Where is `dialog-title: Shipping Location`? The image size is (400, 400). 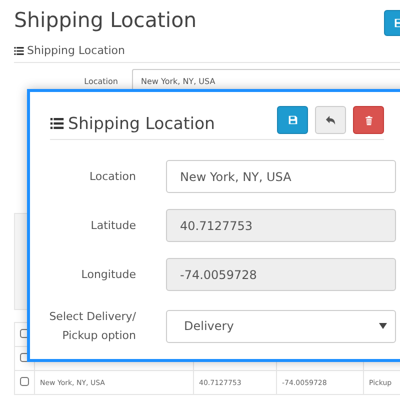 dialog-title: Shipping Location is located at coordinates (142, 123).